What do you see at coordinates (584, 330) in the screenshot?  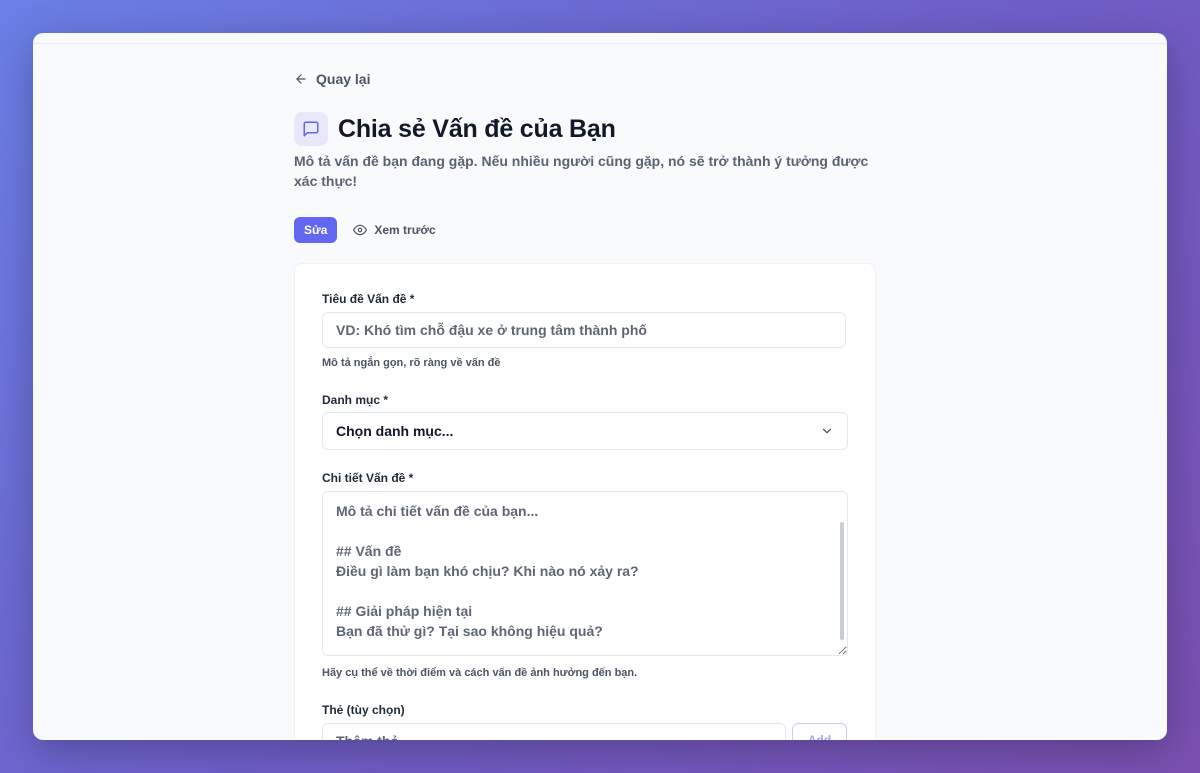 I see `title-input` at bounding box center [584, 330].